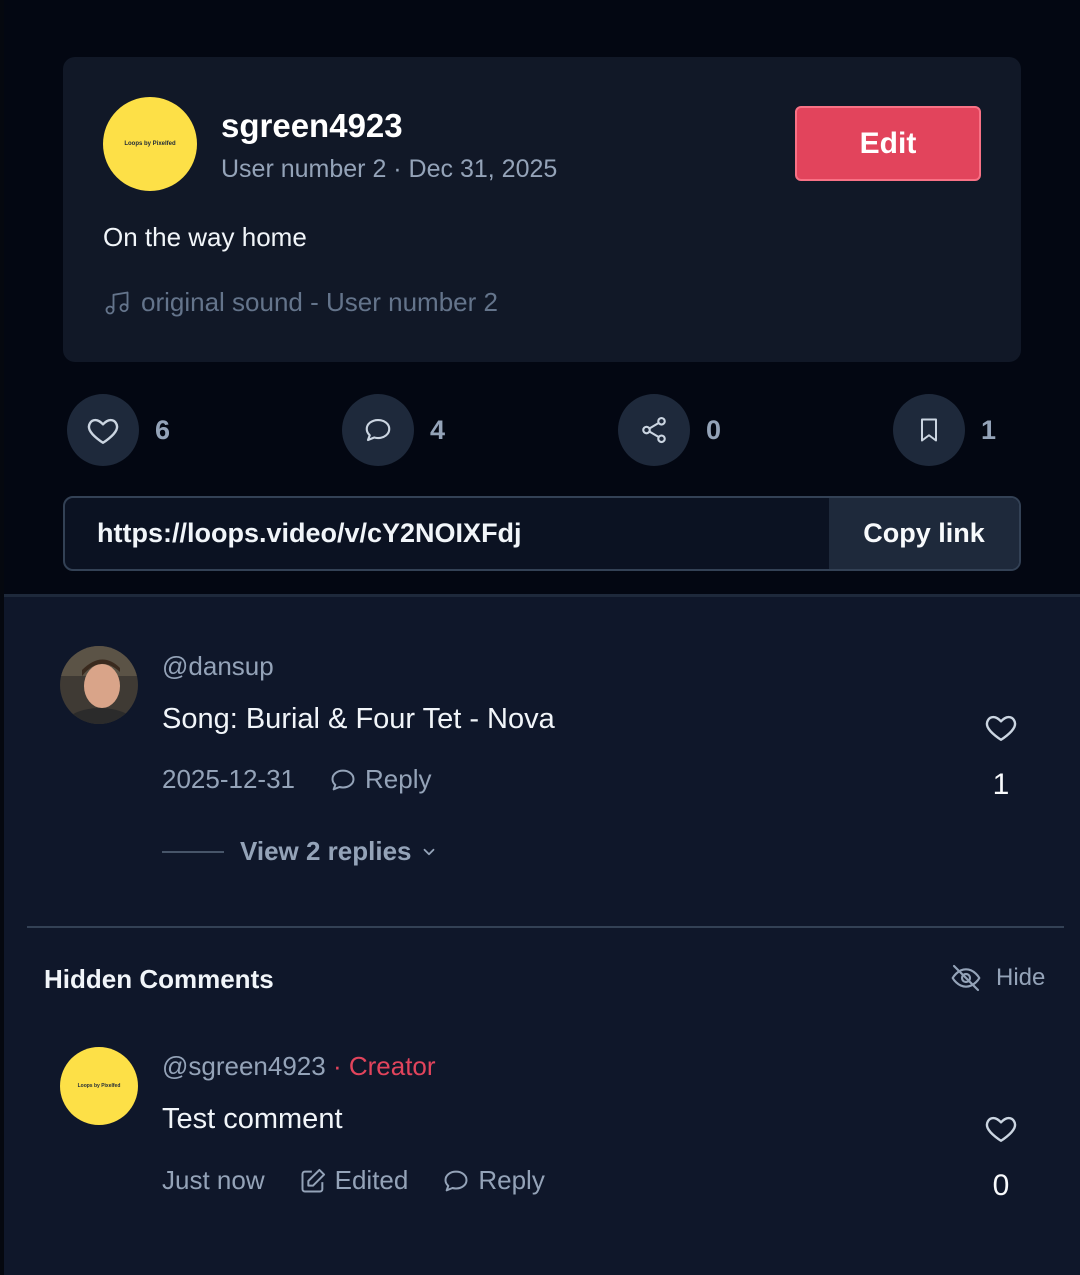 This screenshot has width=1080, height=1275. I want to click on creator-badge: Creator, so click(392, 1066).